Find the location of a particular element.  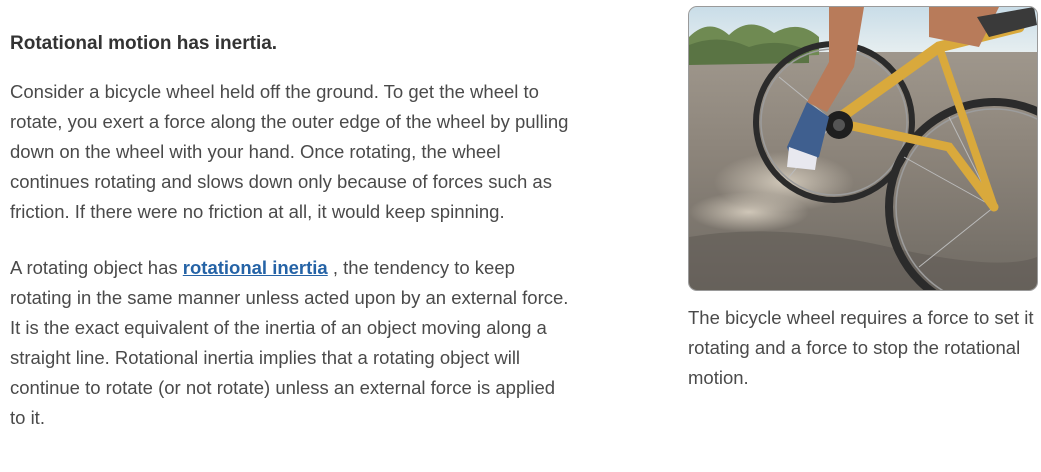

rotational-inertia-link: rotational inertia is located at coordinates (255, 267).